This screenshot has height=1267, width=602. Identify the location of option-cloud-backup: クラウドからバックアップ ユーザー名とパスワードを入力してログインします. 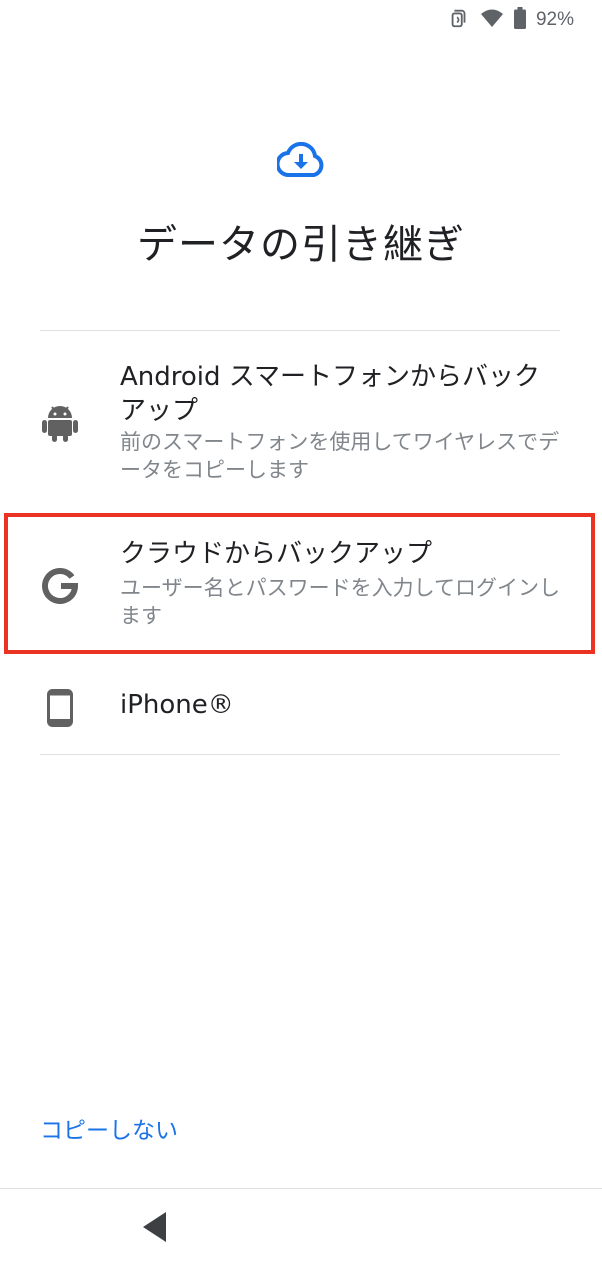
(301, 584).